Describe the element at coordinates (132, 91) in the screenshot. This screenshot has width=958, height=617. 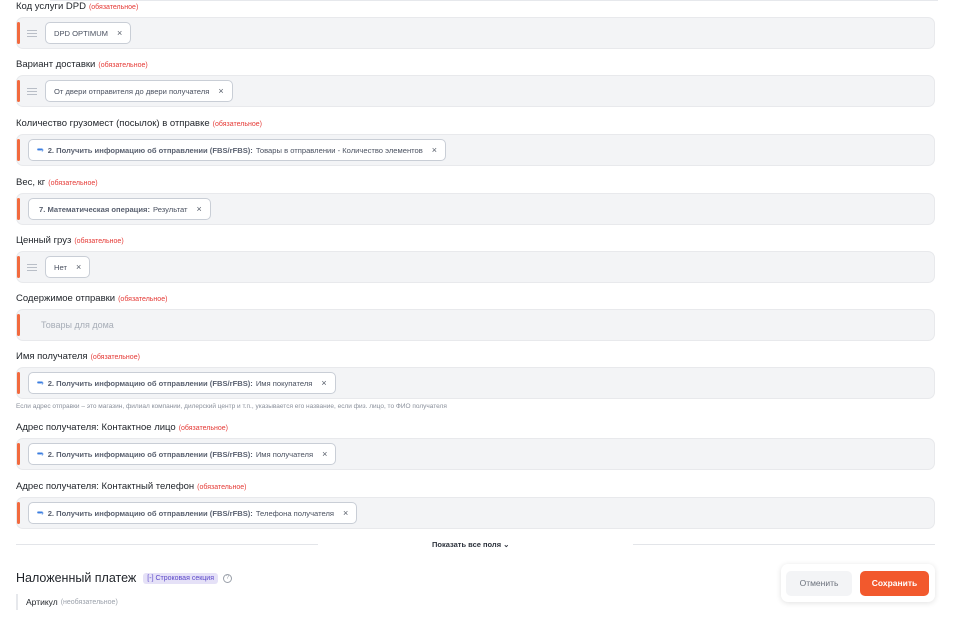
I see `chip-label: От двери отправителя до двери получателя` at that location.